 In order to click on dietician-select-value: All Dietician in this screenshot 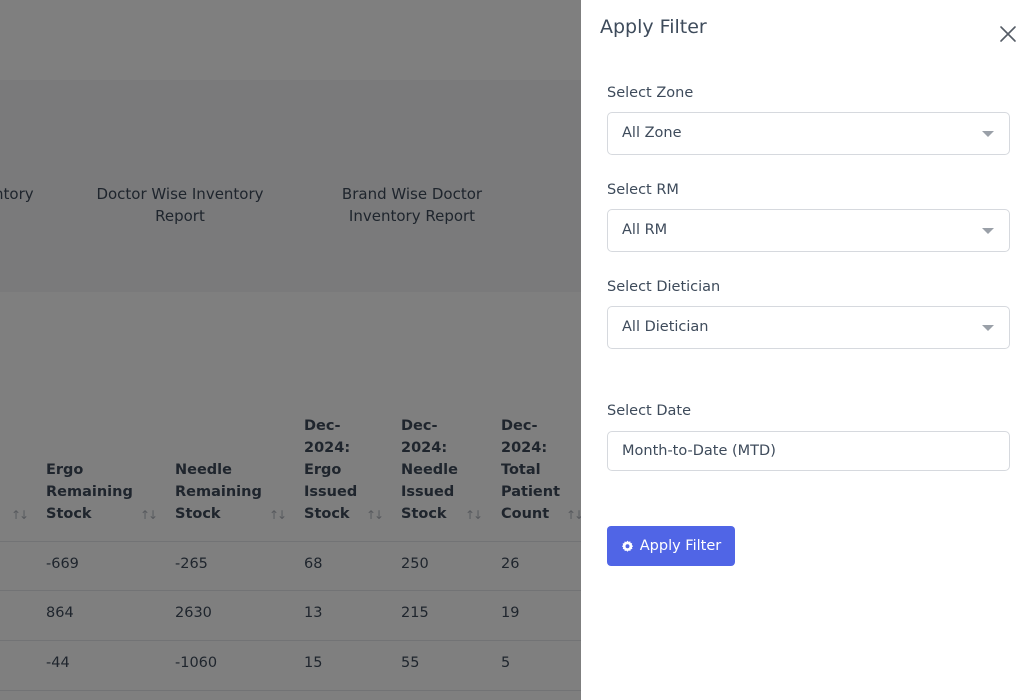, I will do `click(665, 327)`.